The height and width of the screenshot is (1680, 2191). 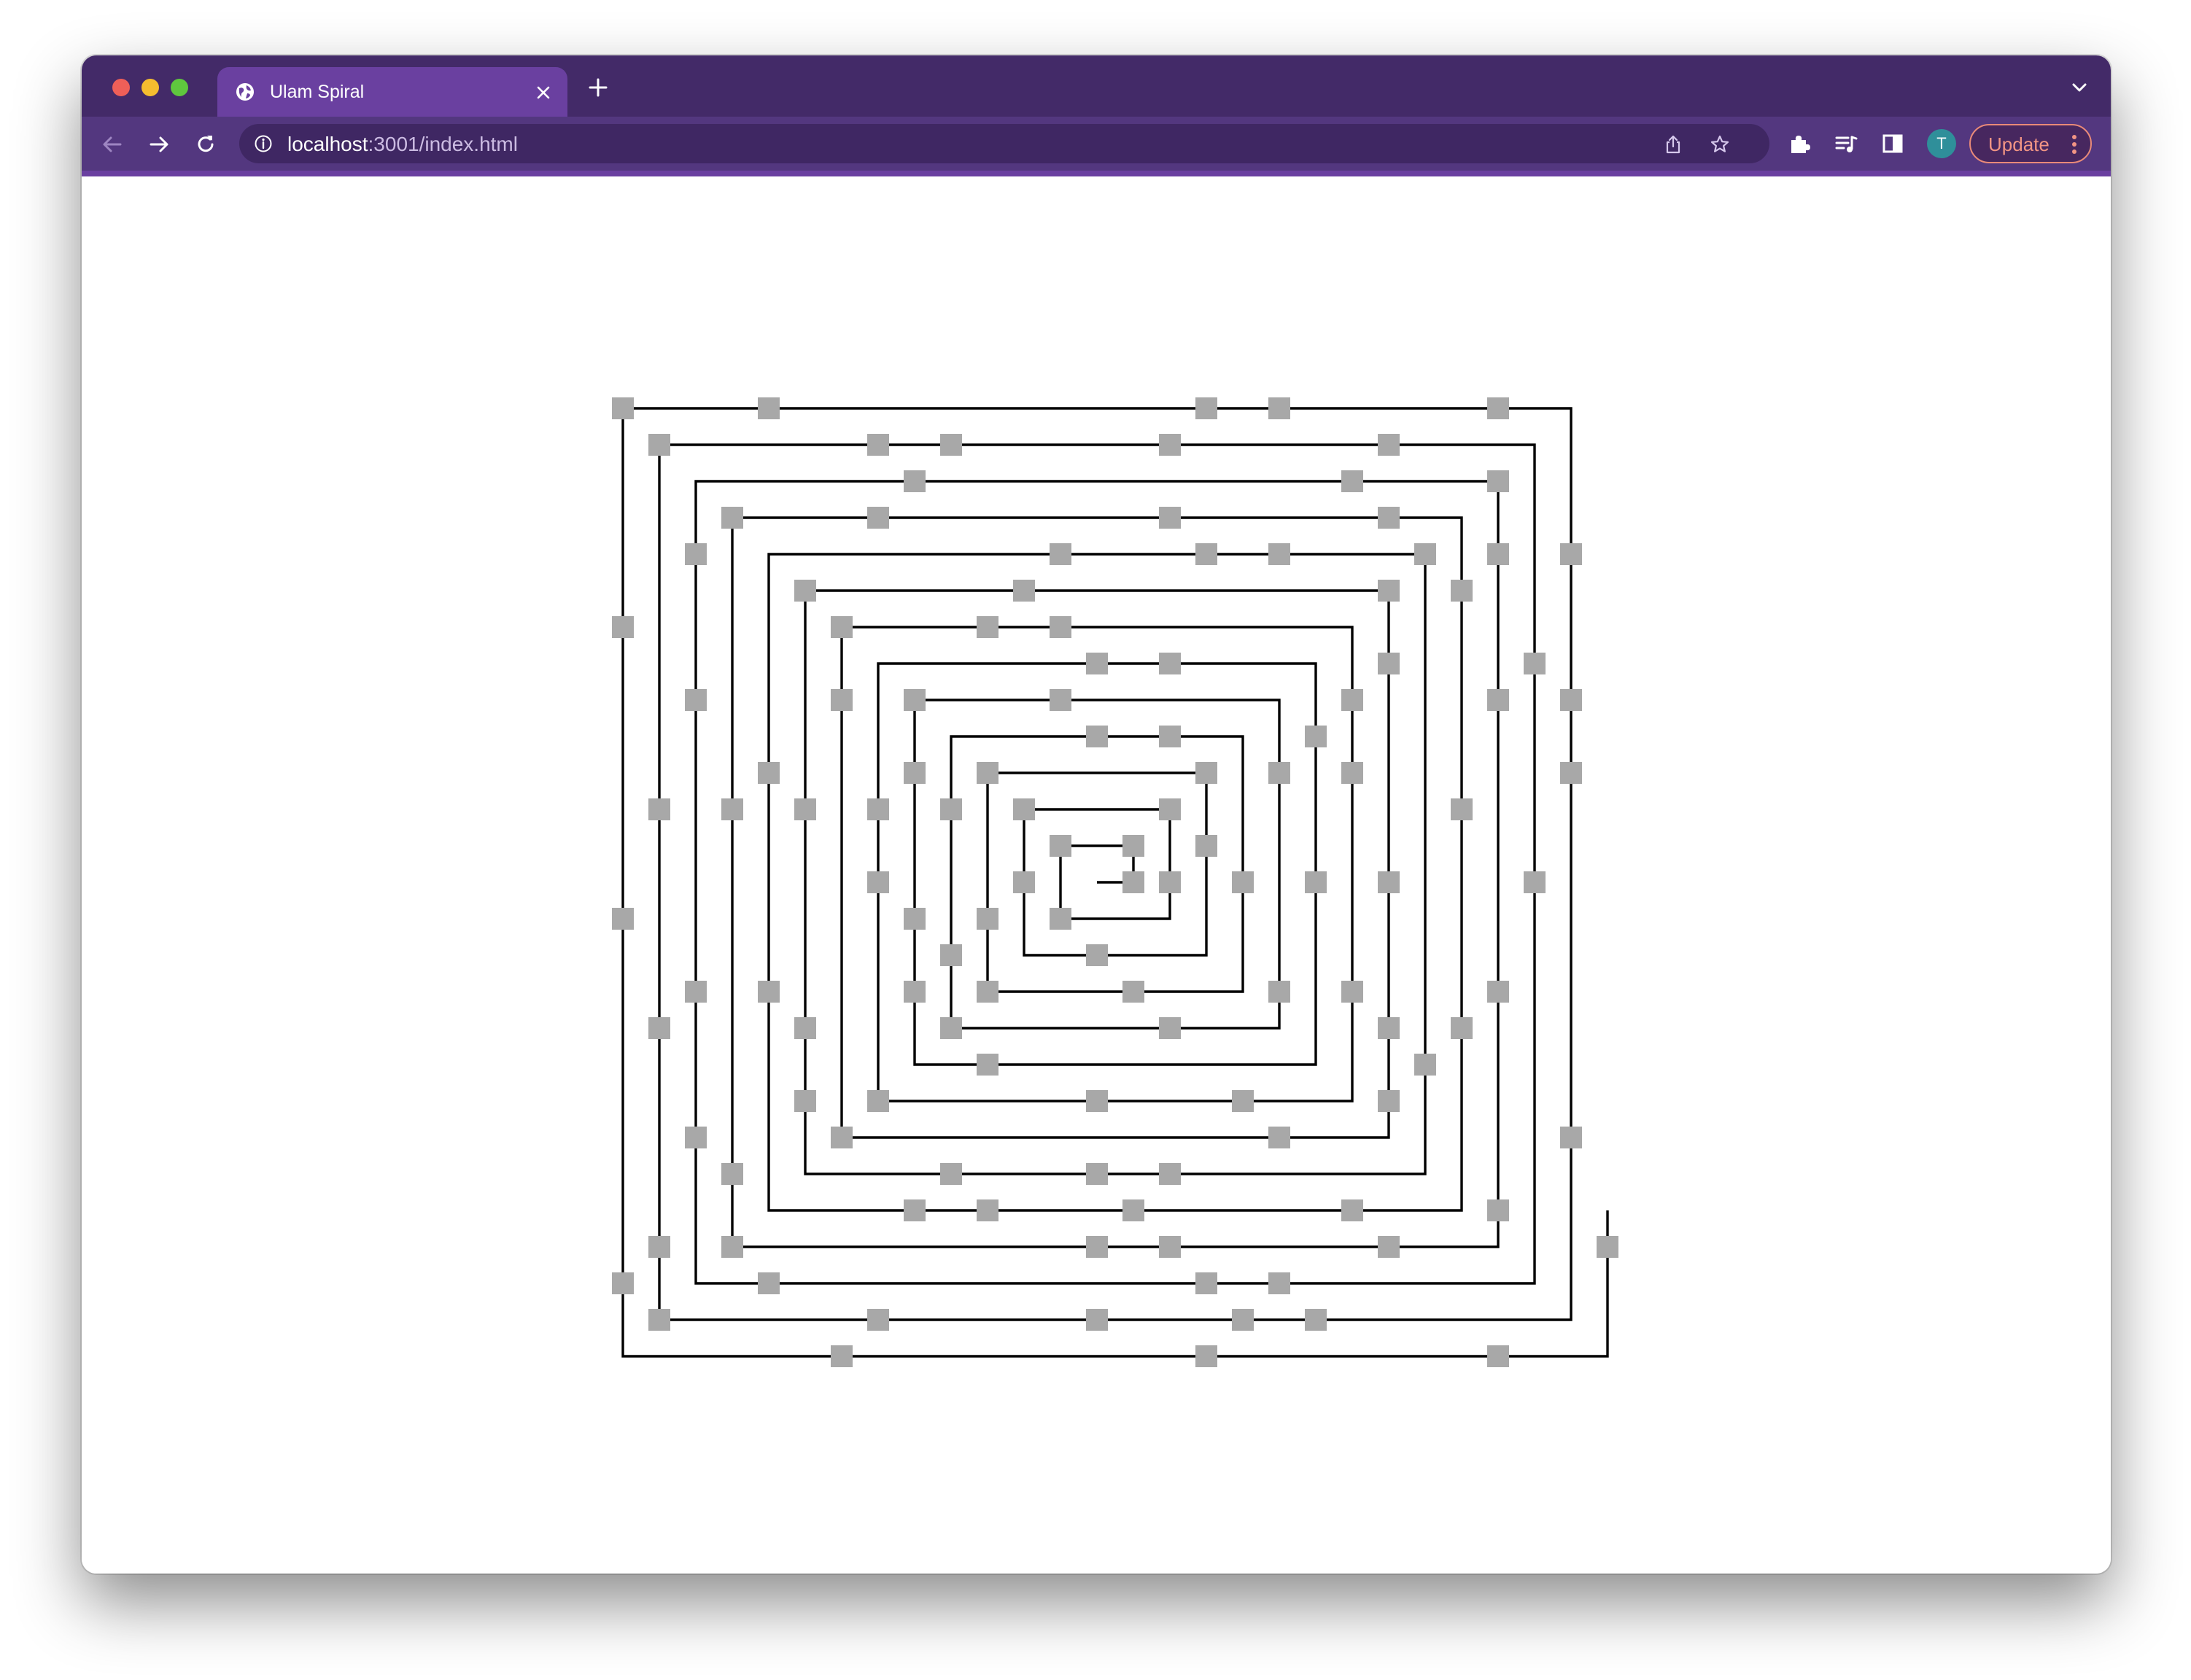 What do you see at coordinates (1720, 144) in the screenshot?
I see `star-icon` at bounding box center [1720, 144].